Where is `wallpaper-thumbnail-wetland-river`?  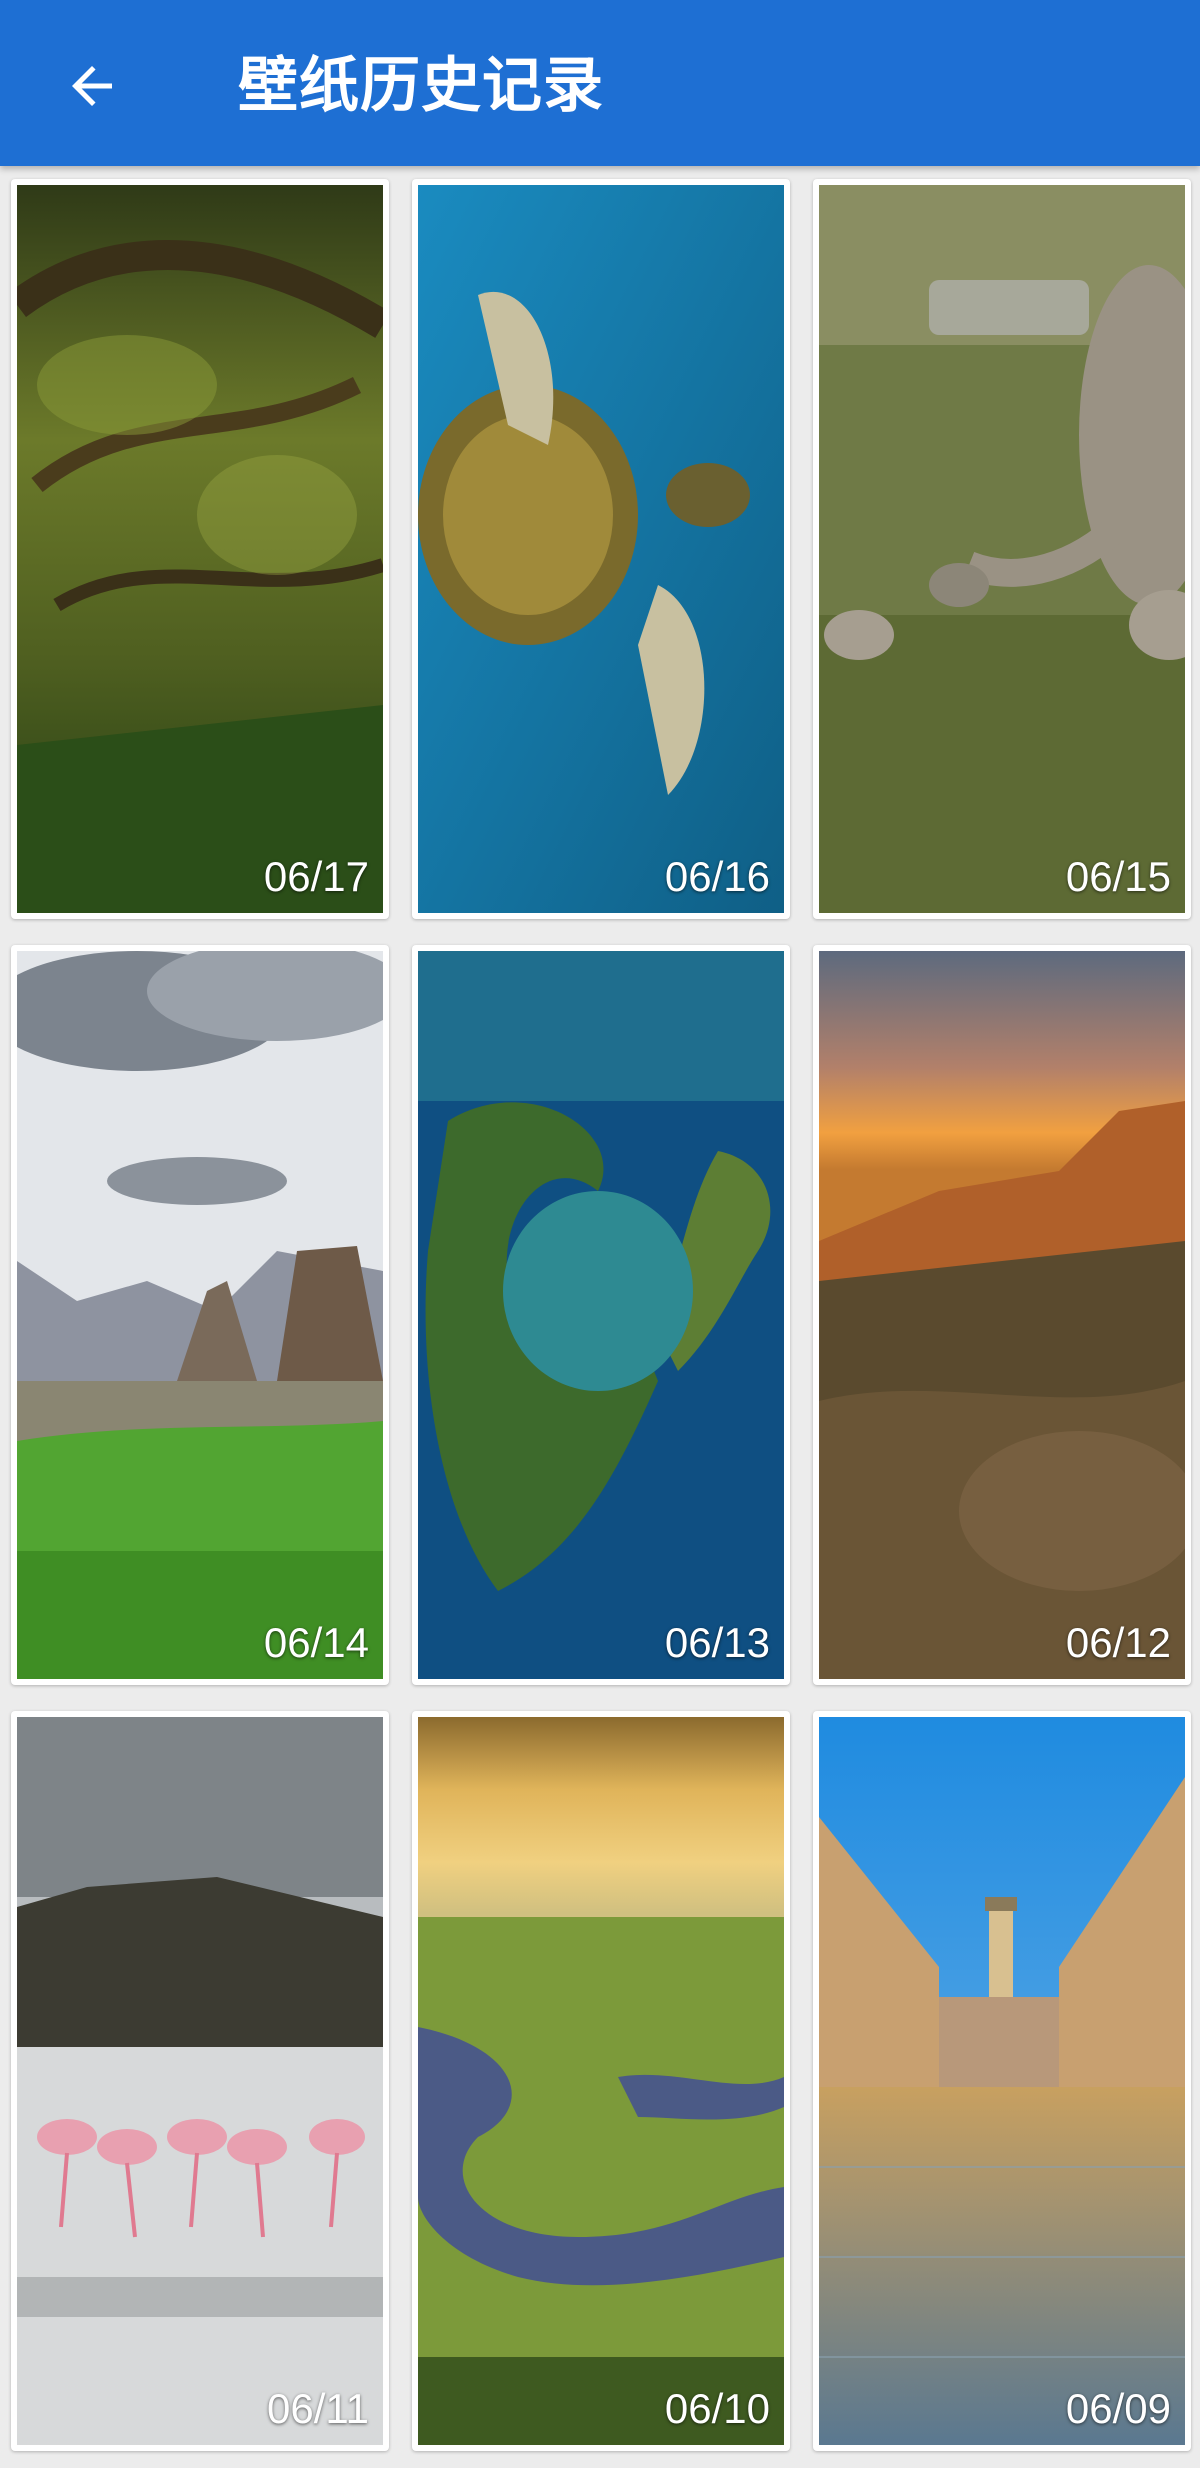
wallpaper-thumbnail-wetland-river is located at coordinates (601, 2081).